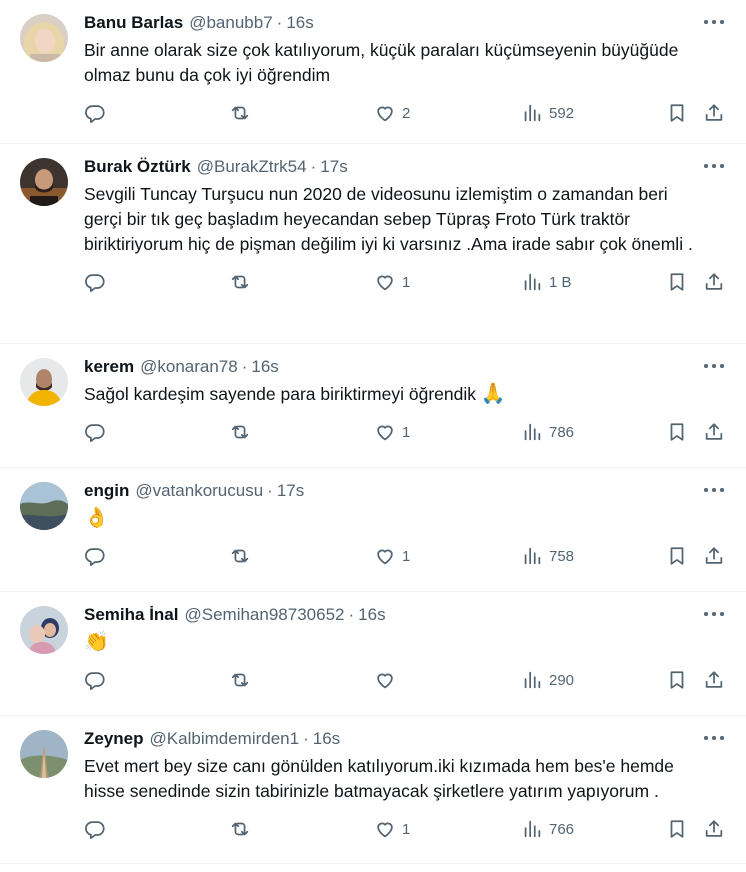 Image resolution: width=746 pixels, height=872 pixels. I want to click on display-name: Zeynep, so click(114, 739).